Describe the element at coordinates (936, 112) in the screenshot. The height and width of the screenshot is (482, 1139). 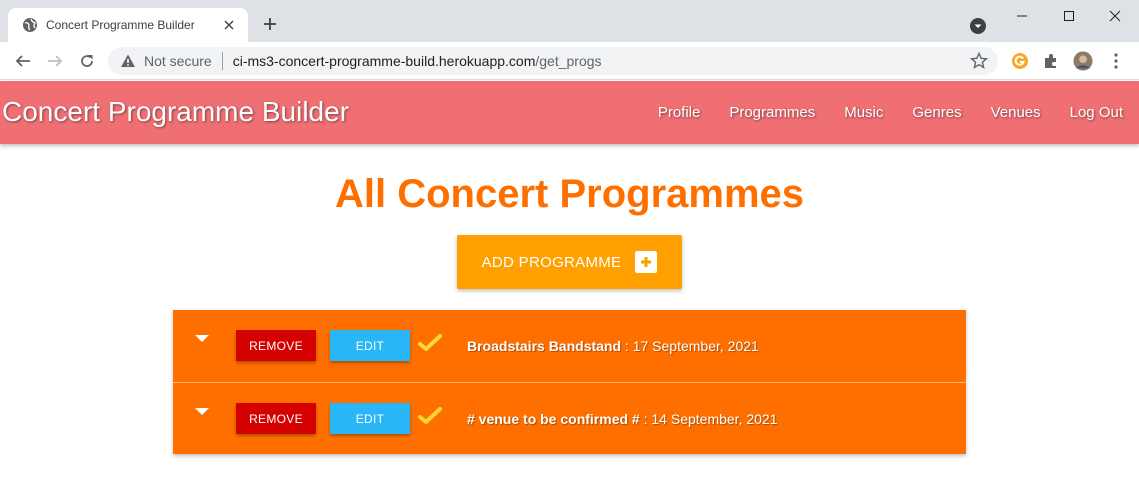
I see `nav-link-genres: Genres` at that location.